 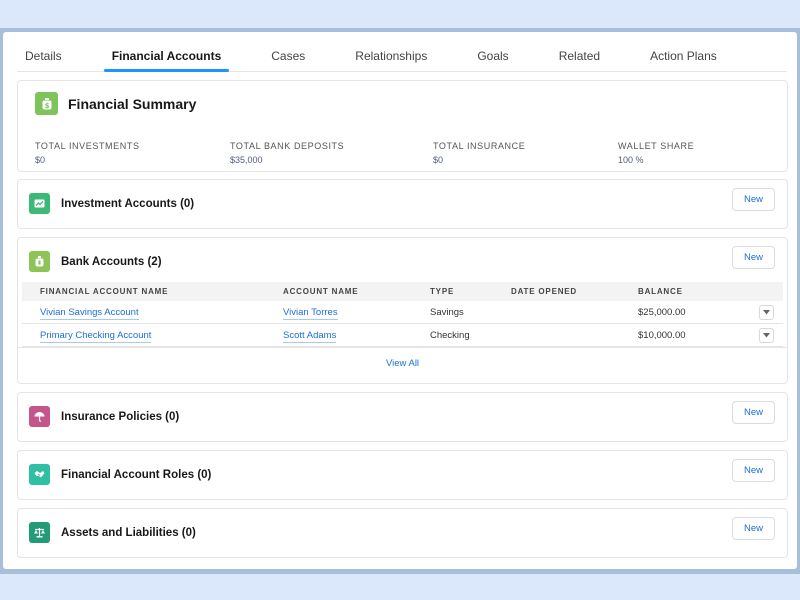 I want to click on tab-goals: Goals, so click(x=492, y=51).